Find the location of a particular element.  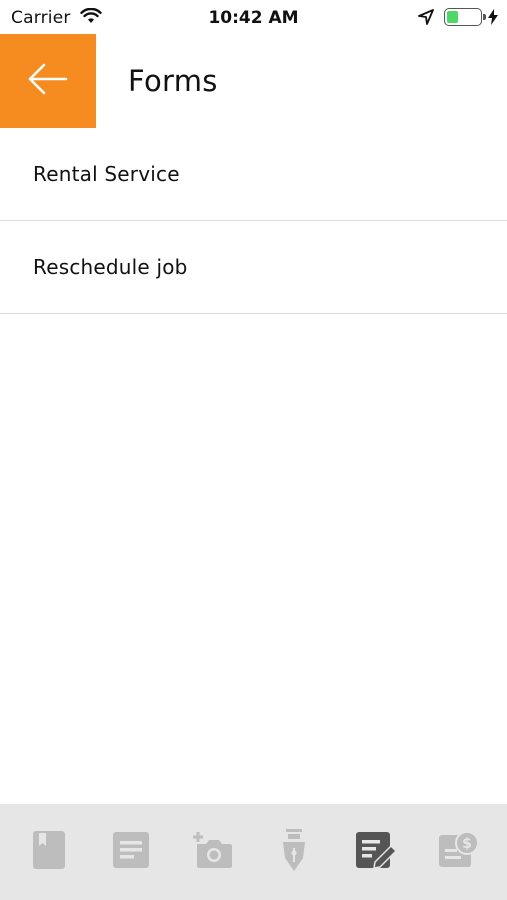

status-bar: Carrier 10:42 AM is located at coordinates (253, 17).